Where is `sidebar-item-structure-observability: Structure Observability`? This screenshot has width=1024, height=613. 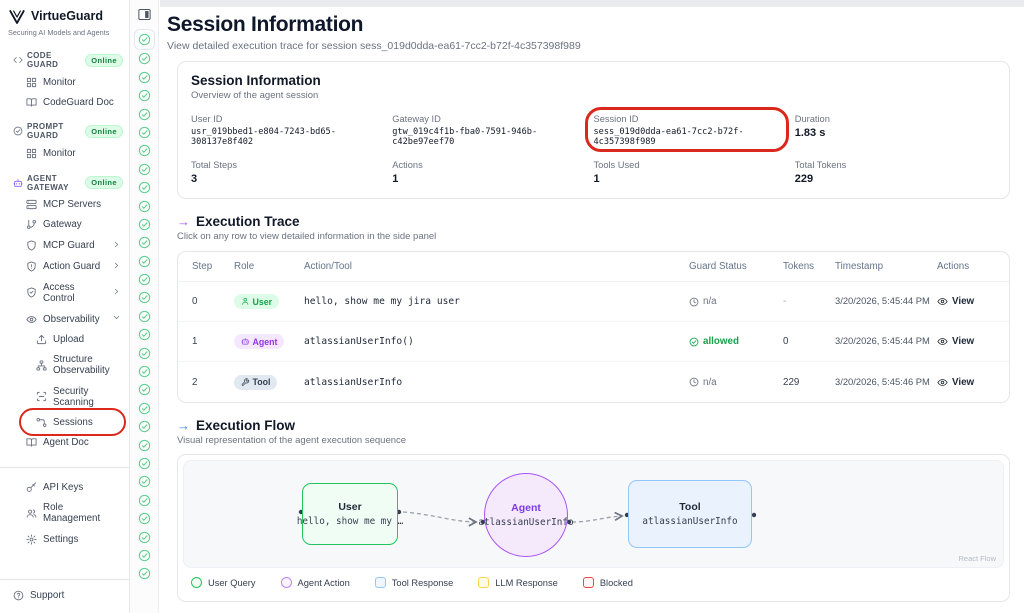
sidebar-item-structure-observability: Structure Observability is located at coordinates (64, 365).